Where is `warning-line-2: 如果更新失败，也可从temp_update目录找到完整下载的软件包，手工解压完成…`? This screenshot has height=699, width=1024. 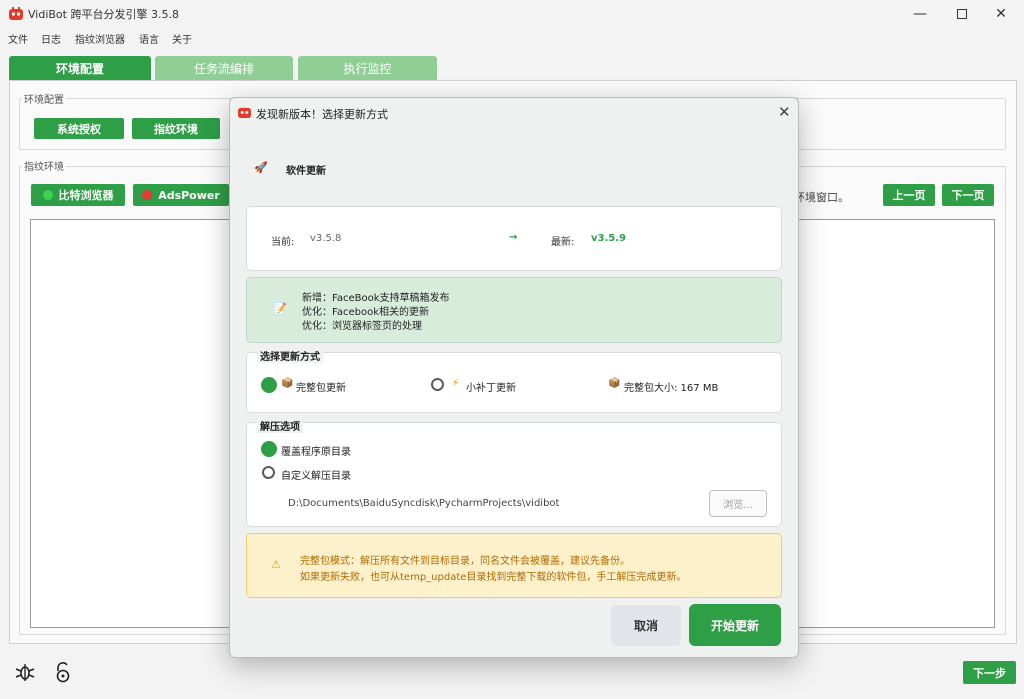 warning-line-2: 如果更新失败，也可从temp_update目录找到完整下载的软件包，手工解压完成… is located at coordinates (493, 577).